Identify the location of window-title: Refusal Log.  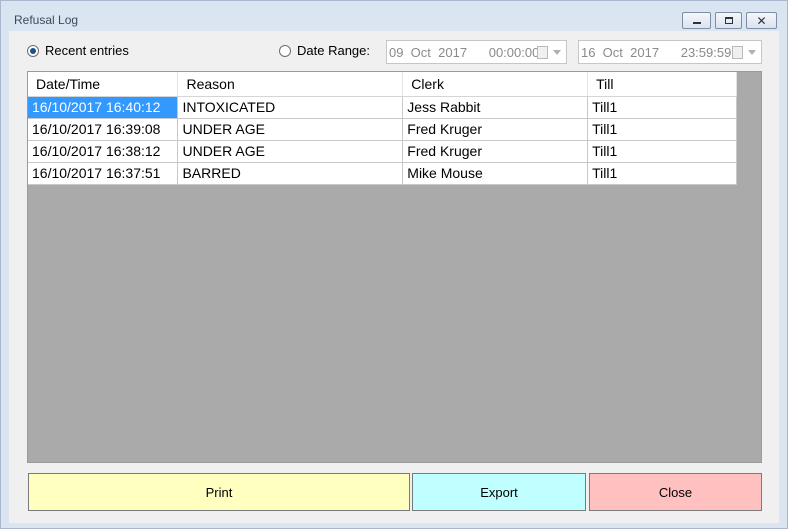
(46, 20).